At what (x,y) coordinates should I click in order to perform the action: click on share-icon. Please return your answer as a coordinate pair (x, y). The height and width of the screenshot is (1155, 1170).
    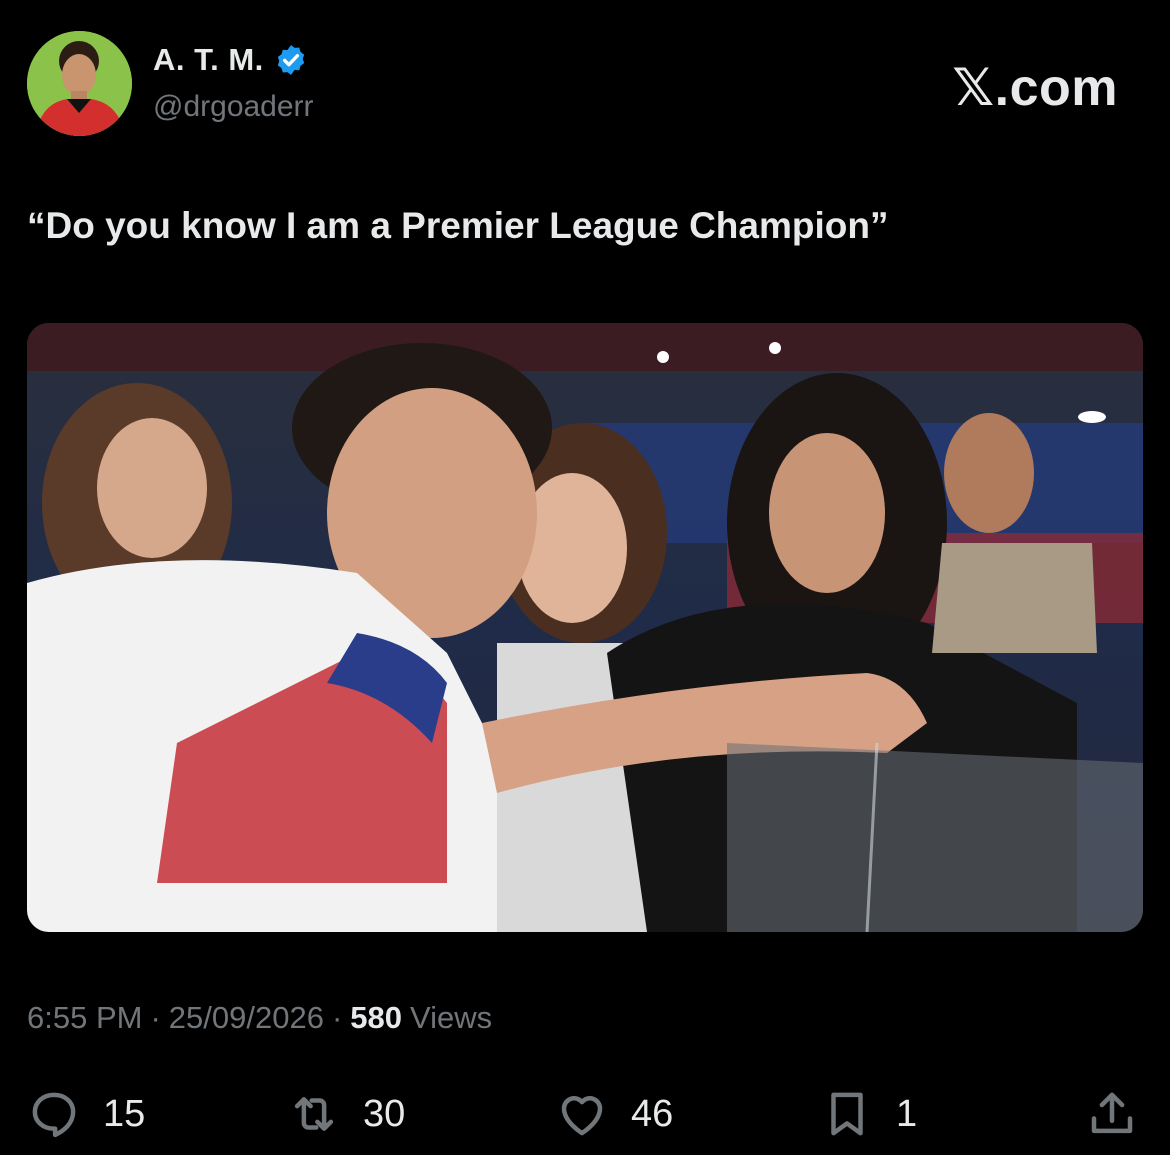
    Looking at the image, I should click on (1112, 1113).